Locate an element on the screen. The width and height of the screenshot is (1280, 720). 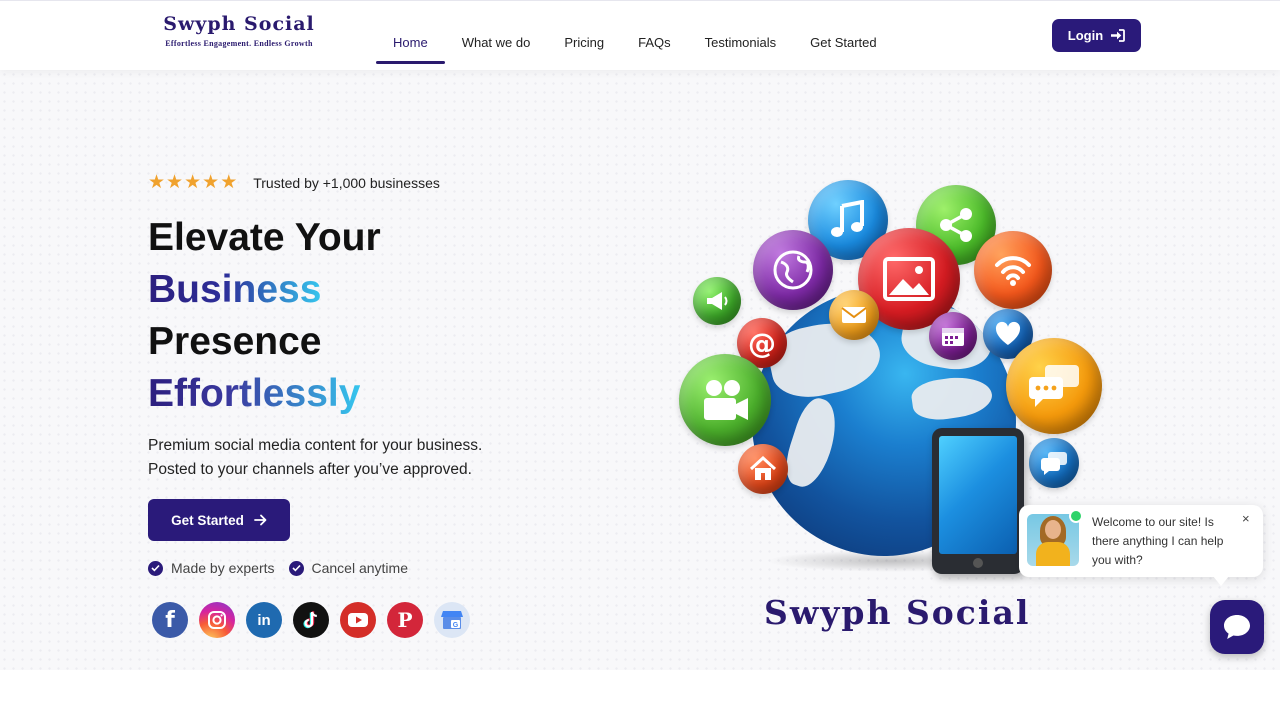
chat-bubble-icon is located at coordinates (1237, 627).